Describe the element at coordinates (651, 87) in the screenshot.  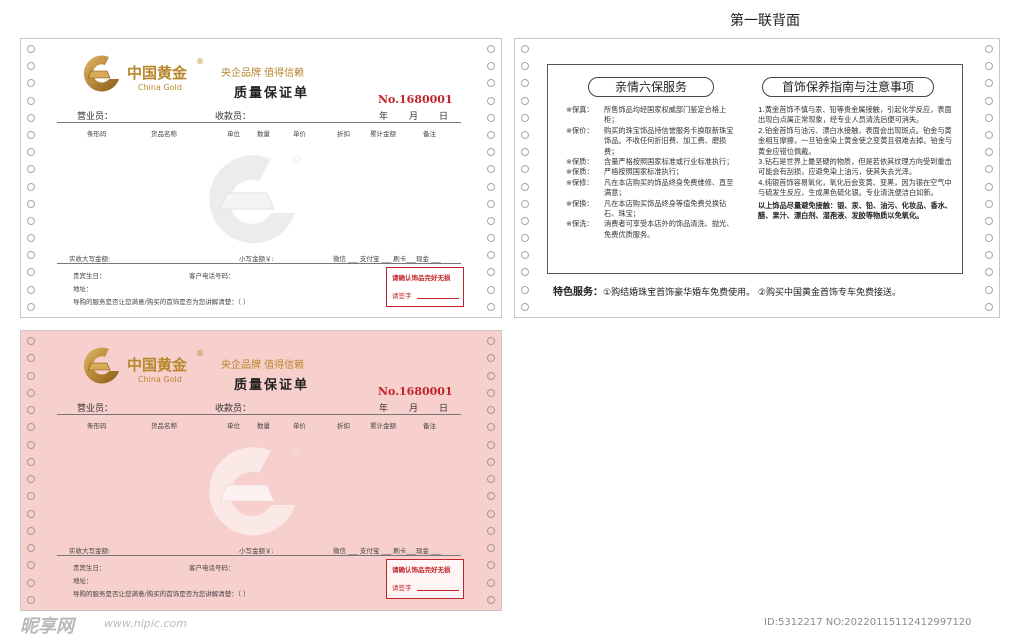
I see `services-heading: 亲情六保服务` at that location.